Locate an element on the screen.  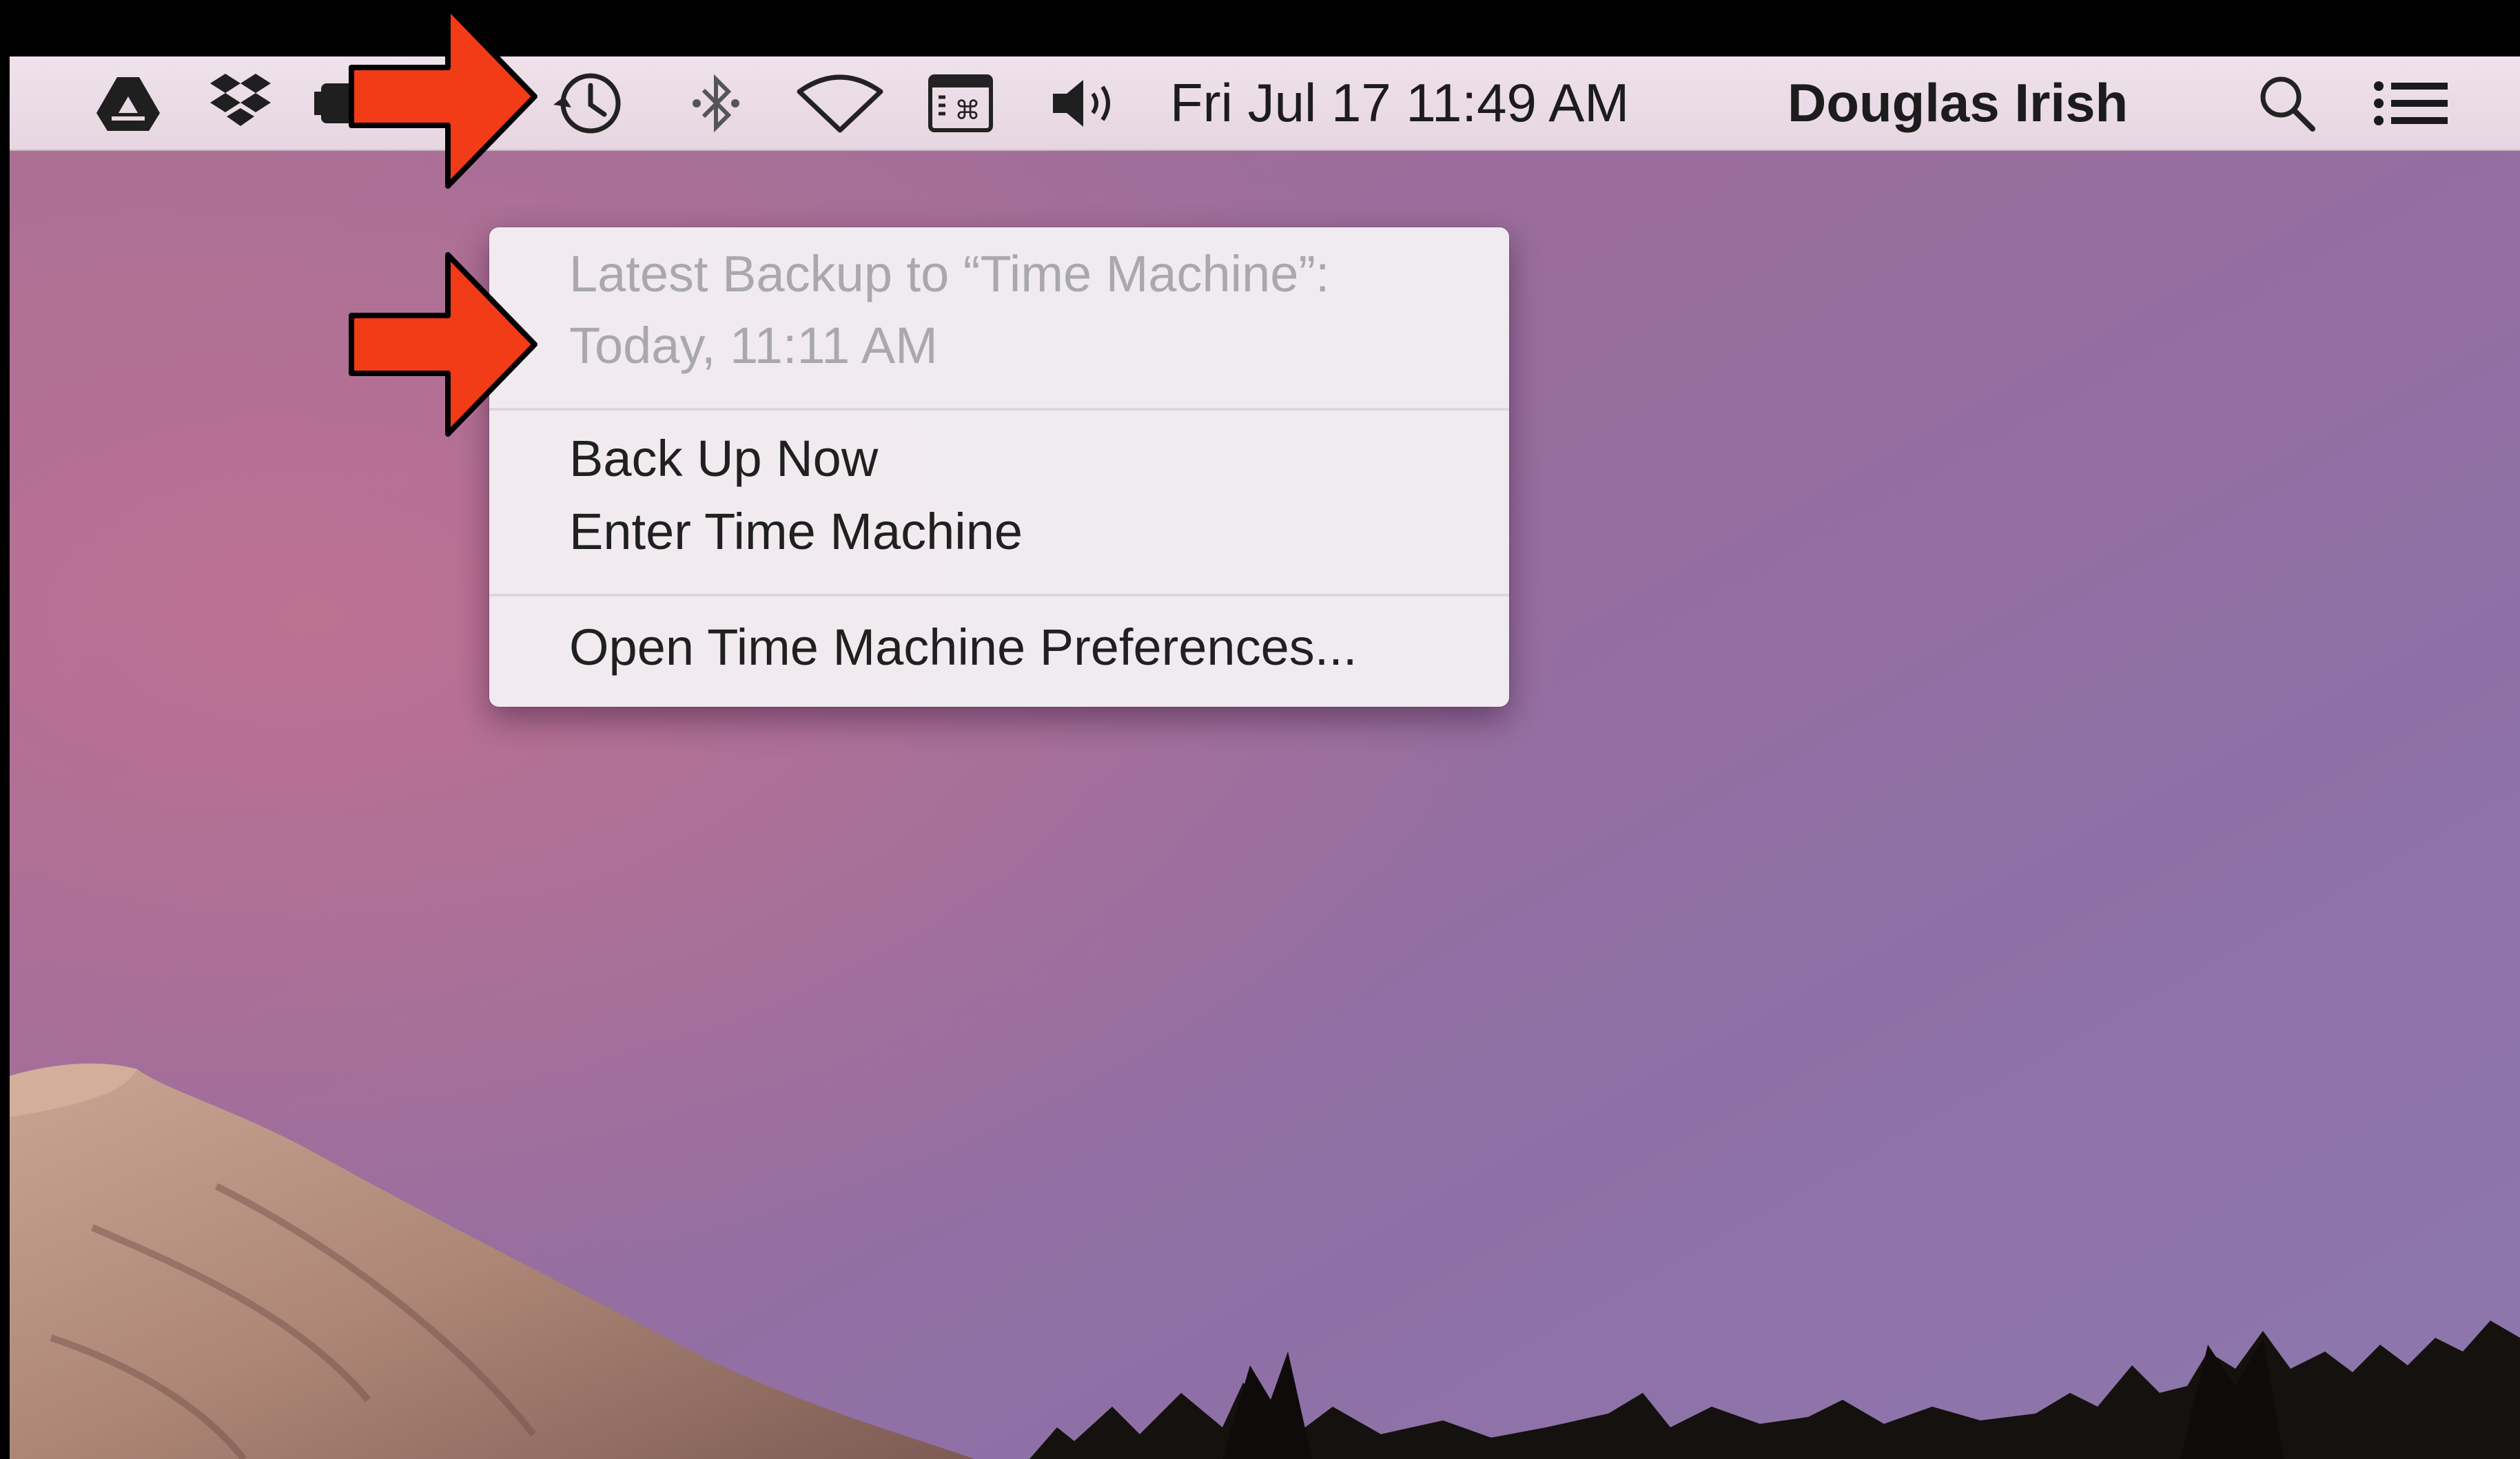
time-machine-icon is located at coordinates (588, 102).